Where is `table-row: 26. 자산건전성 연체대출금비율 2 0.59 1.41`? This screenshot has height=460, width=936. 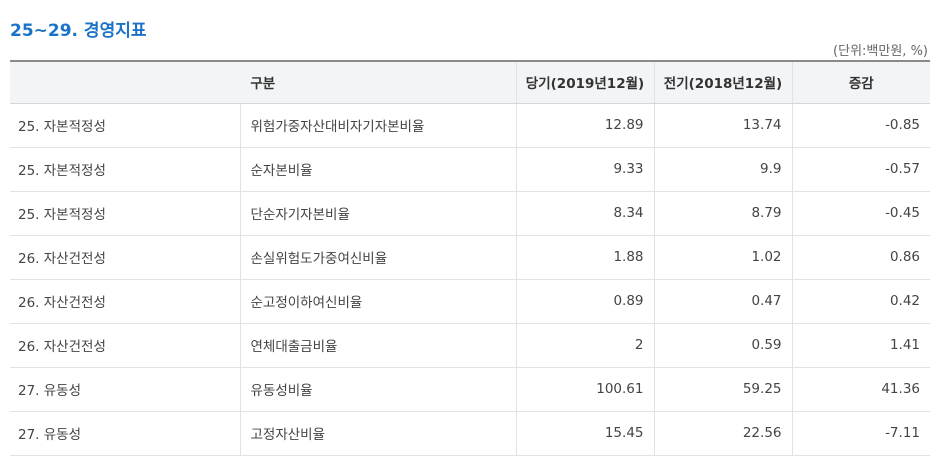
table-row: 26. 자산건전성 연체대출금비율 2 0.59 1.41 is located at coordinates (470, 345).